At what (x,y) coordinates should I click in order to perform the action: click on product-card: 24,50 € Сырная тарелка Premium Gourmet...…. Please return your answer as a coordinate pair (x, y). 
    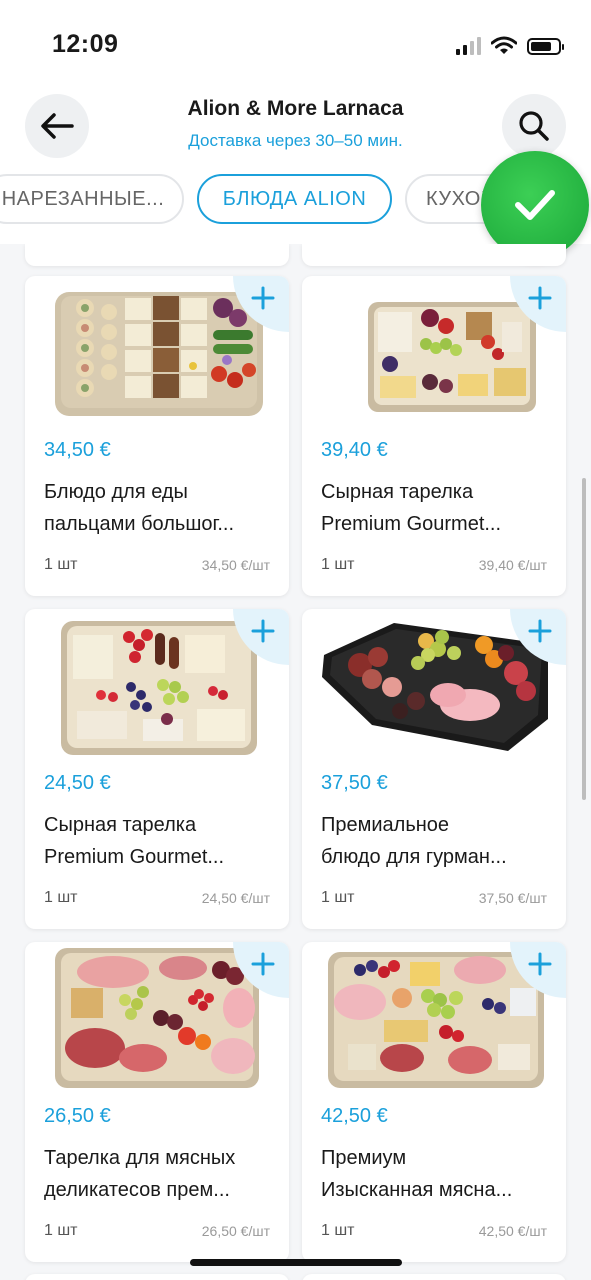
    Looking at the image, I should click on (157, 769).